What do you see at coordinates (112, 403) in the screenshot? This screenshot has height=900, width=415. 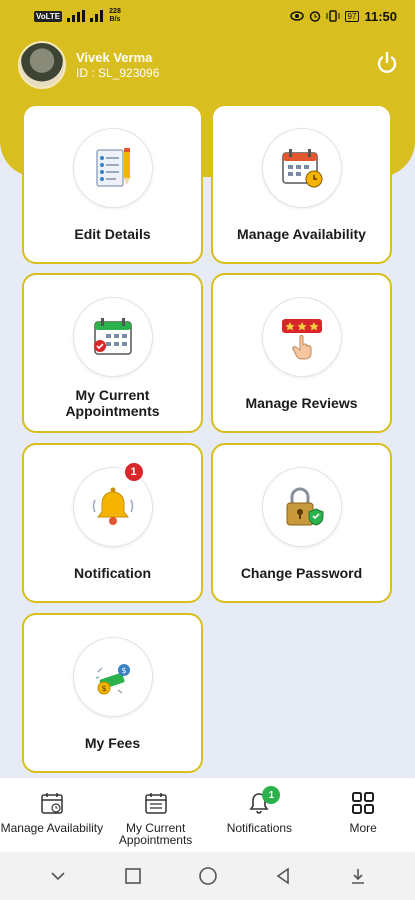 I see `tile-label: My Current Appointments` at bounding box center [112, 403].